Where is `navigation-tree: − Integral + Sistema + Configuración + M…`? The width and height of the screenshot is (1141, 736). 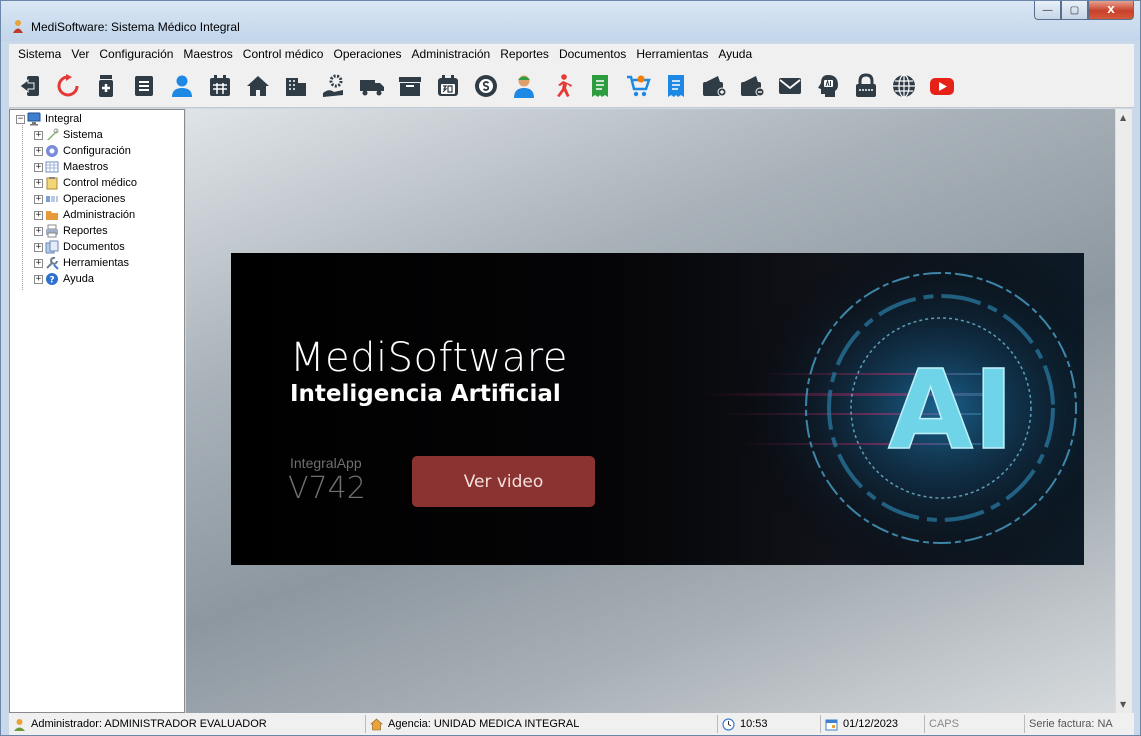 navigation-tree: − Integral + Sistema + Configuración + M… is located at coordinates (97, 411).